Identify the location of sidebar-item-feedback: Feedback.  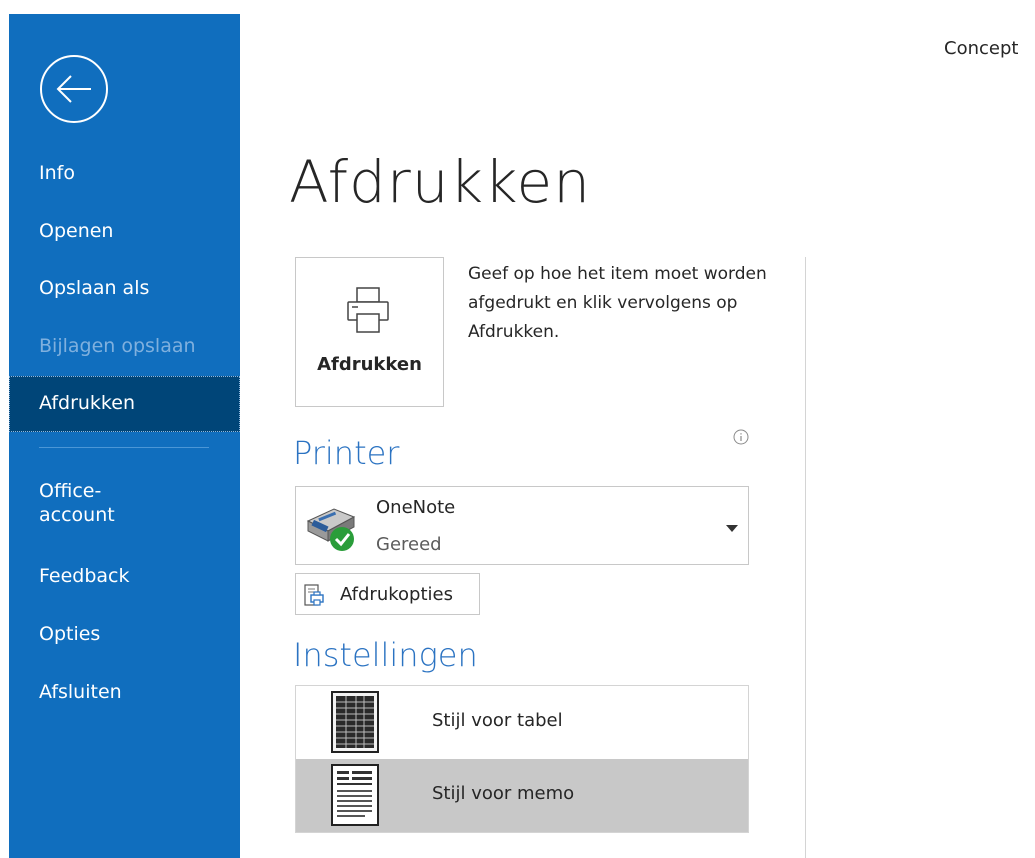
(124, 577).